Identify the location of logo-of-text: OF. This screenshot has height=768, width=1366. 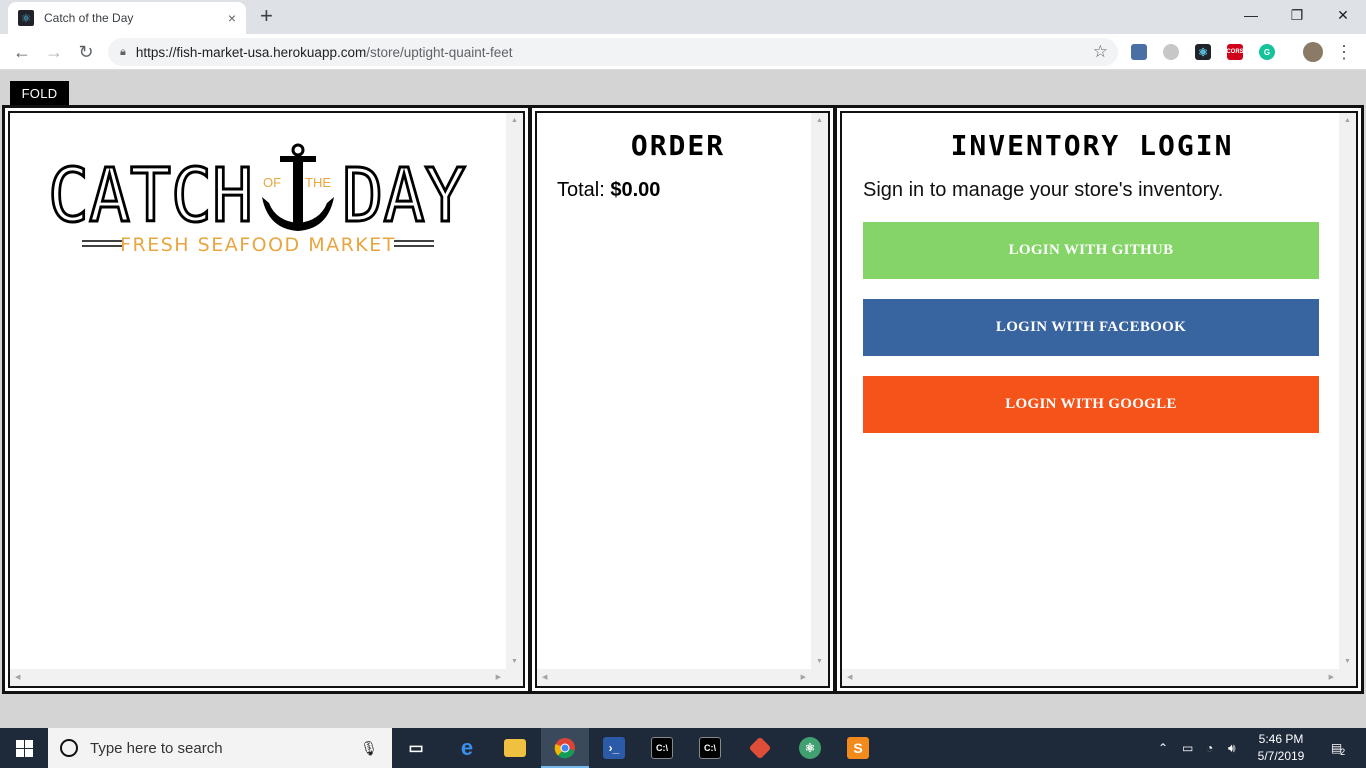
(272, 182).